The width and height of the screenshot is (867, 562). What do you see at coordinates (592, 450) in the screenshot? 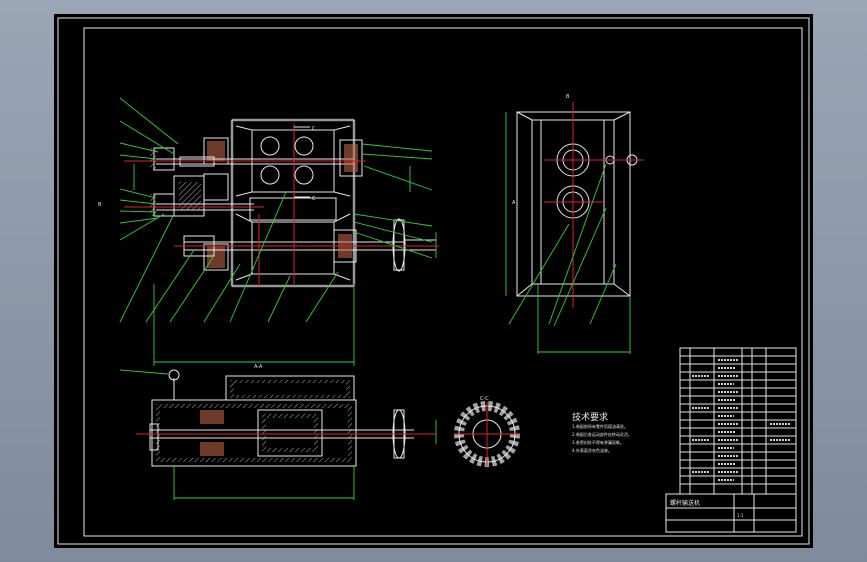
I see `note-4: 4.外表面涂灰色油漆。` at bounding box center [592, 450].